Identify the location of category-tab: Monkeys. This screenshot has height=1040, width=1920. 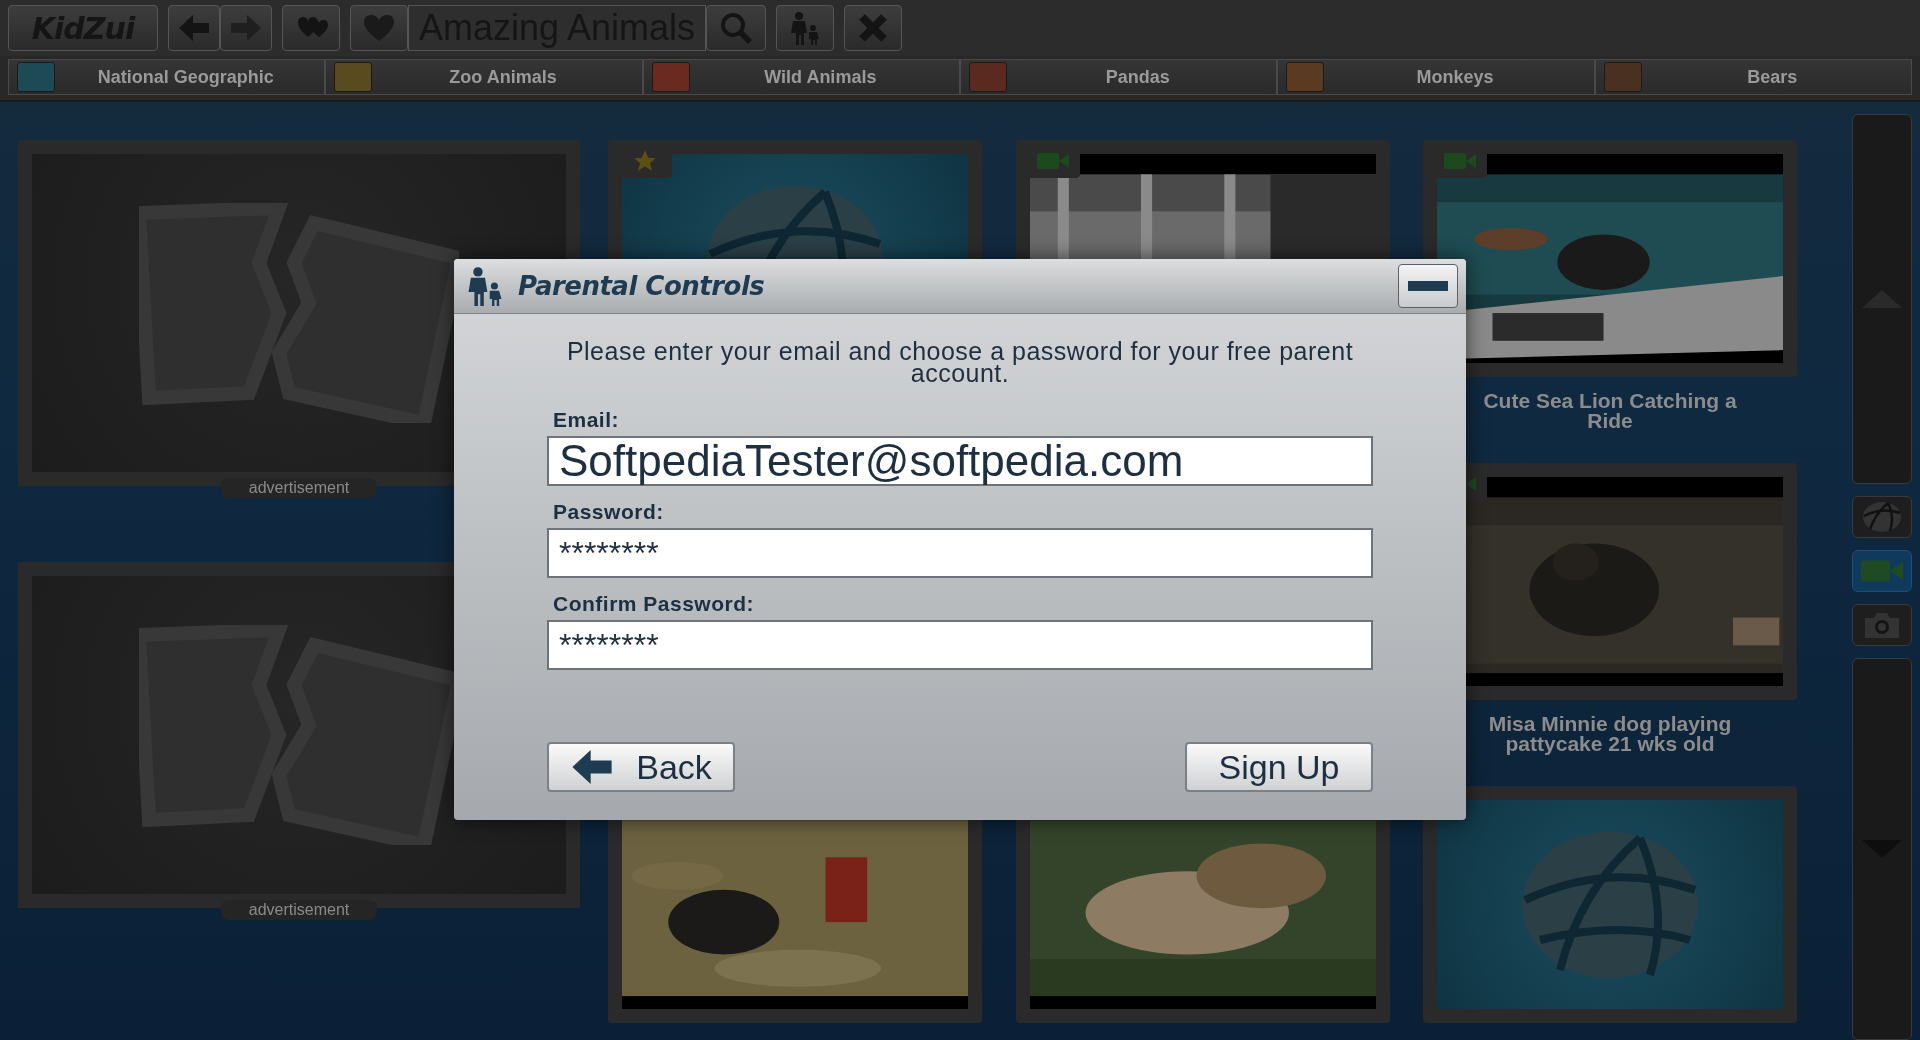
(1436, 77).